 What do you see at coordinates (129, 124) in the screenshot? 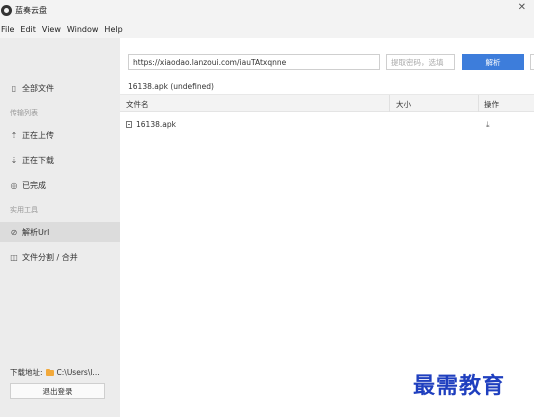
I see `file-icon` at bounding box center [129, 124].